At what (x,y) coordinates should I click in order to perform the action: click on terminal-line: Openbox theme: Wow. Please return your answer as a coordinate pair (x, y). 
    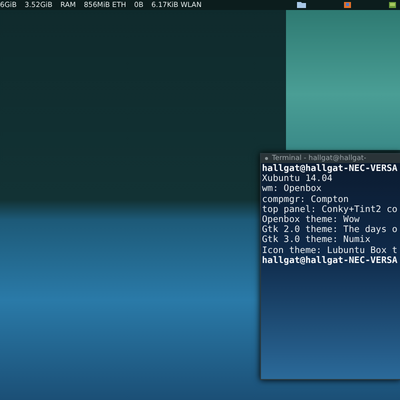
    Looking at the image, I should click on (311, 220).